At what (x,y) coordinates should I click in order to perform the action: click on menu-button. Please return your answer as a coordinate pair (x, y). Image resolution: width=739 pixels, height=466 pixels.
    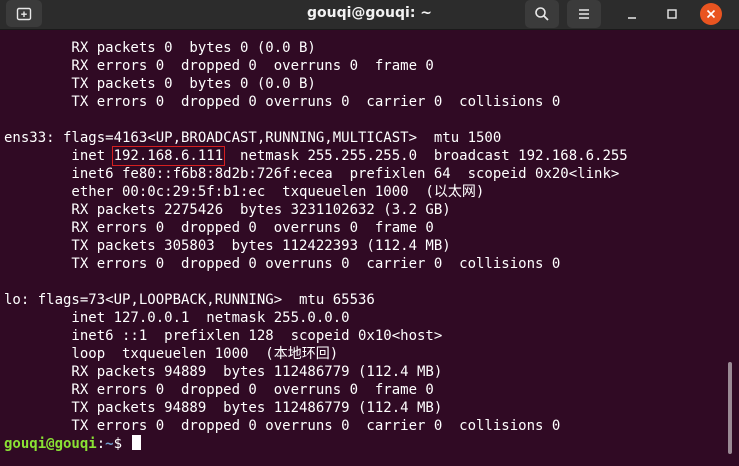
    Looking at the image, I should click on (584, 14).